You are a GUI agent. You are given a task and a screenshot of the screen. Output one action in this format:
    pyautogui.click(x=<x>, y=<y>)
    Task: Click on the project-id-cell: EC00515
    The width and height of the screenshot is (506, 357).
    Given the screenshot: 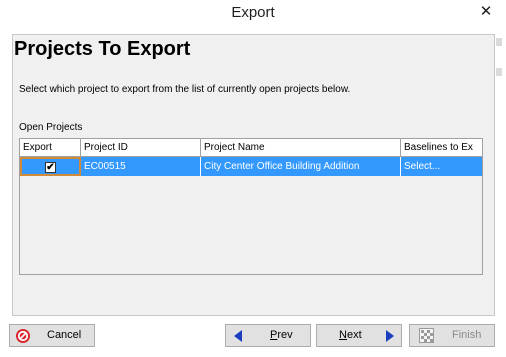 What is the action you would take?
    pyautogui.click(x=141, y=166)
    